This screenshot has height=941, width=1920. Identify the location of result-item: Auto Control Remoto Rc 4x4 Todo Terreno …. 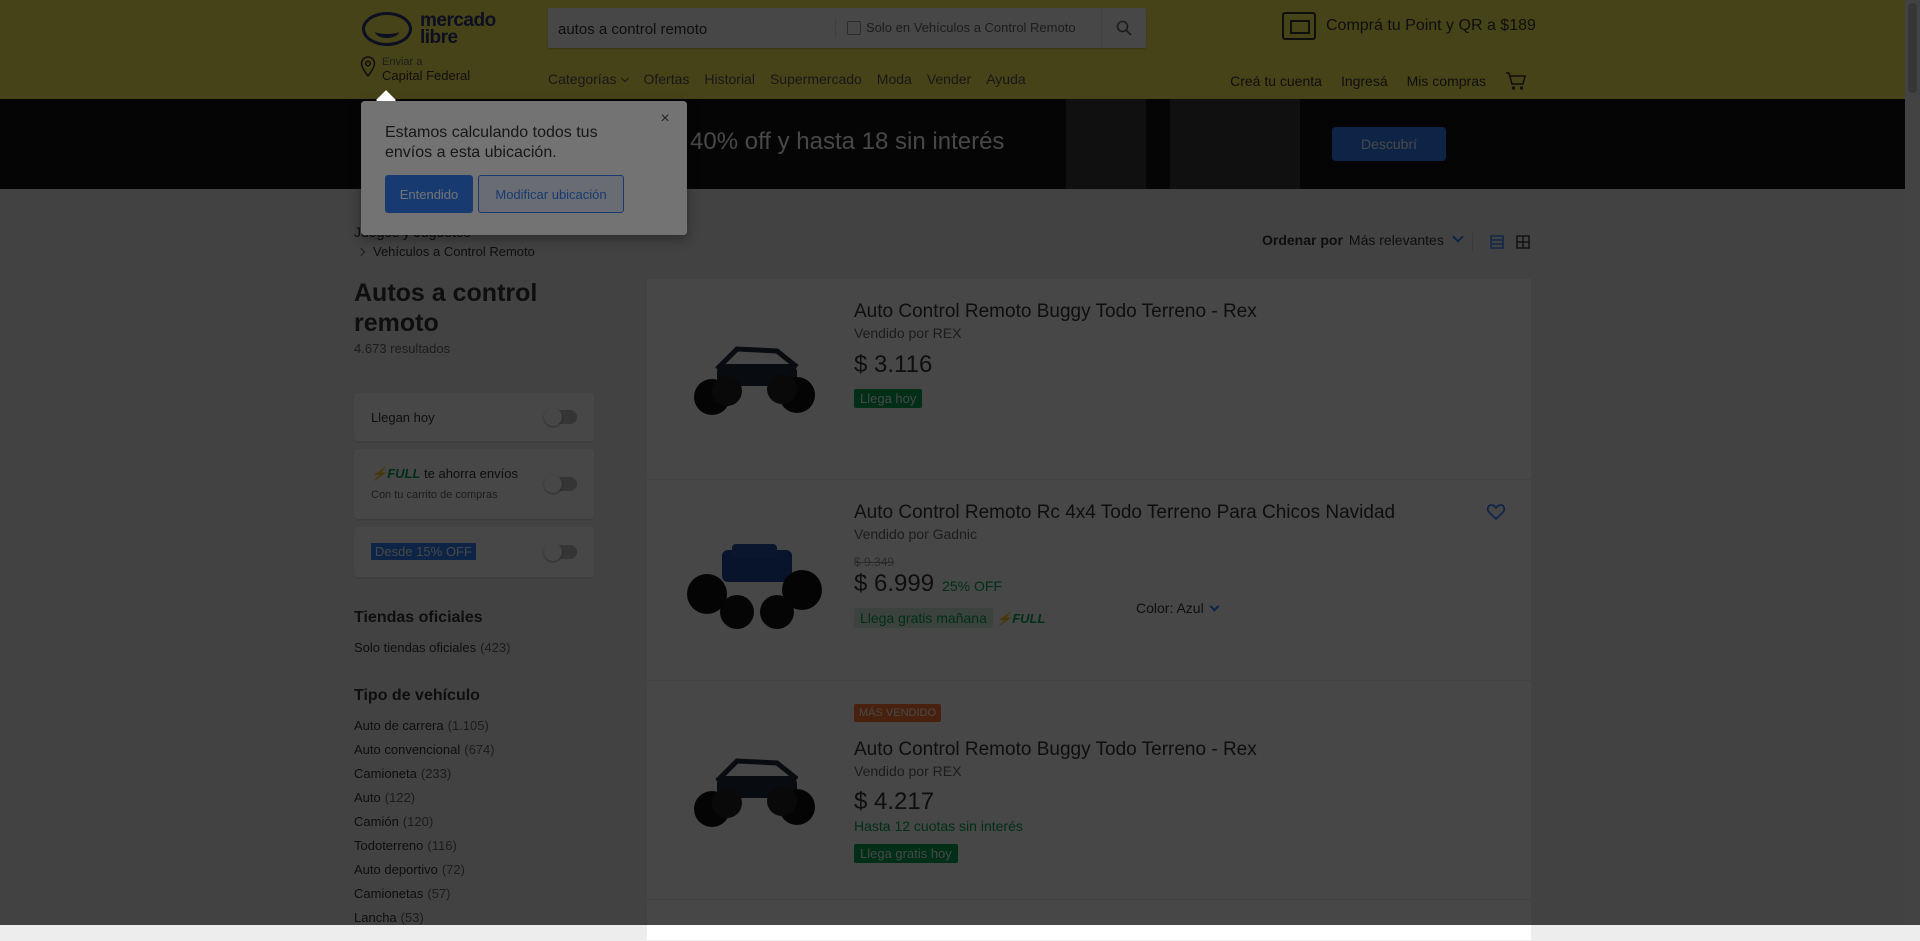
(1089, 580).